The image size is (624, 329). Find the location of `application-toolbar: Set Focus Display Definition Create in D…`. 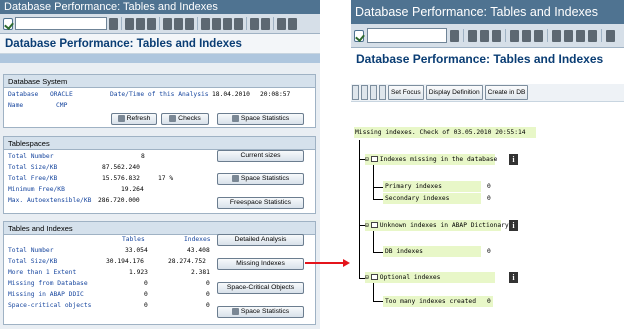

application-toolbar: Set Focus Display Definition Create in D… is located at coordinates (487, 93).